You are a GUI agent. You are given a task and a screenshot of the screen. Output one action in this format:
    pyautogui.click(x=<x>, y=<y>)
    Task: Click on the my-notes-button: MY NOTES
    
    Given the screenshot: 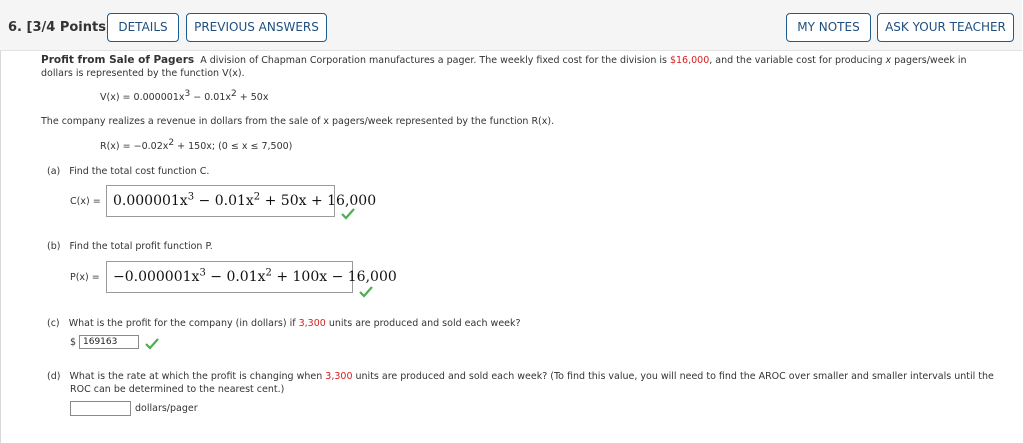 What is the action you would take?
    pyautogui.click(x=828, y=27)
    